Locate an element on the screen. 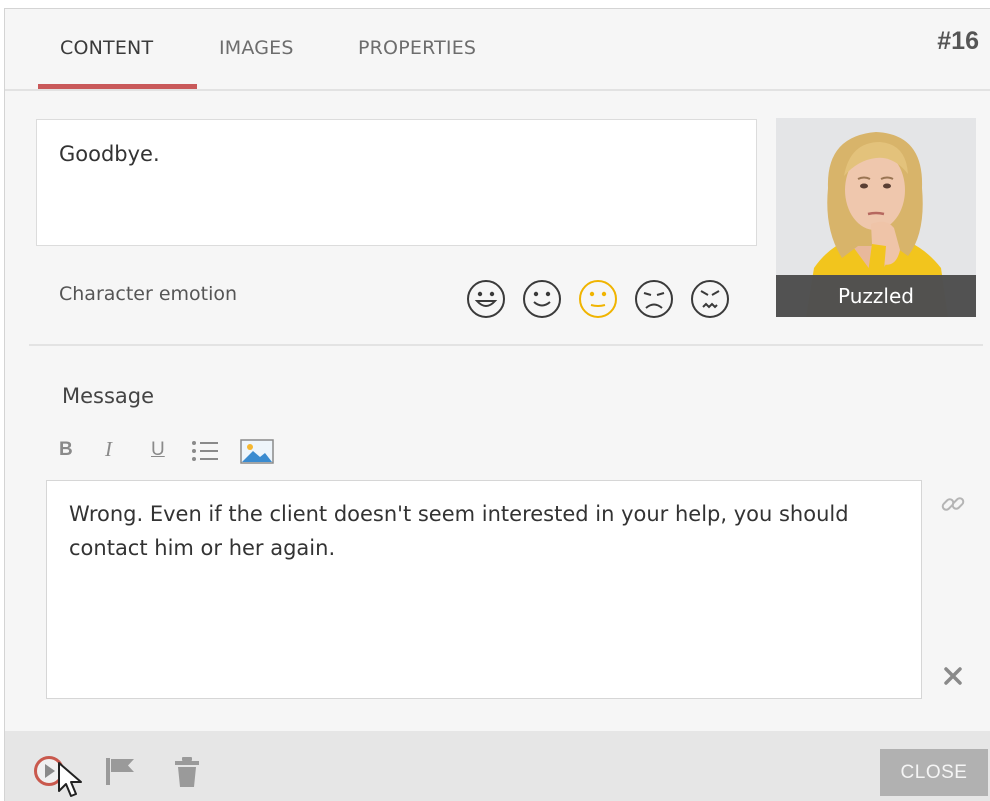 Image resolution: width=990 pixels, height=801 pixels. tab-content: CONTENT is located at coordinates (106, 48).